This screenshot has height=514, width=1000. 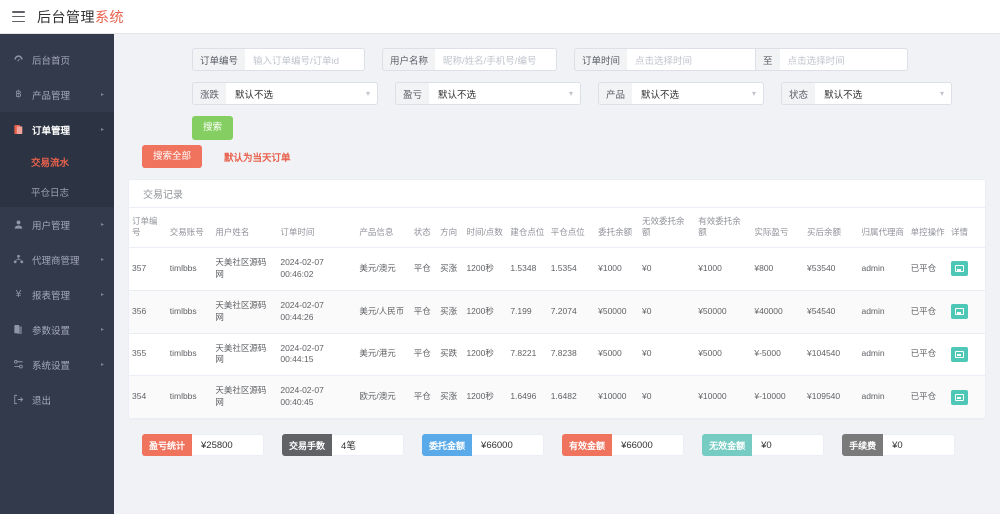 I want to click on order-time-end-input: 点击选择时间, so click(x=843, y=59).